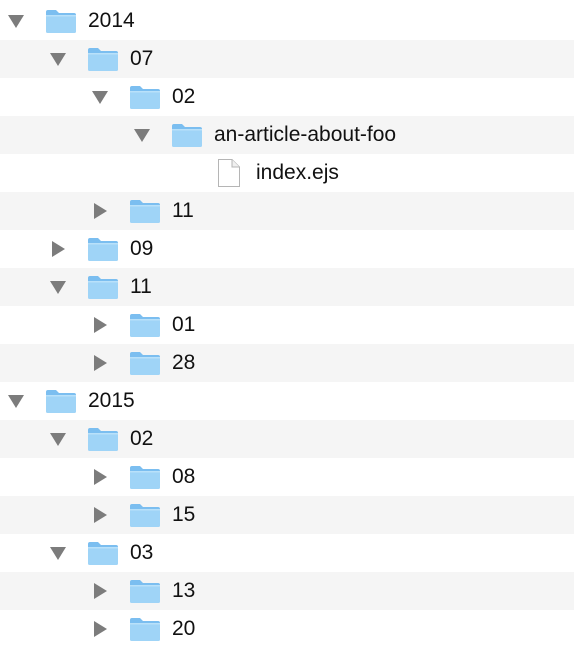 The width and height of the screenshot is (574, 650). I want to click on folder-row: 01, so click(287, 325).